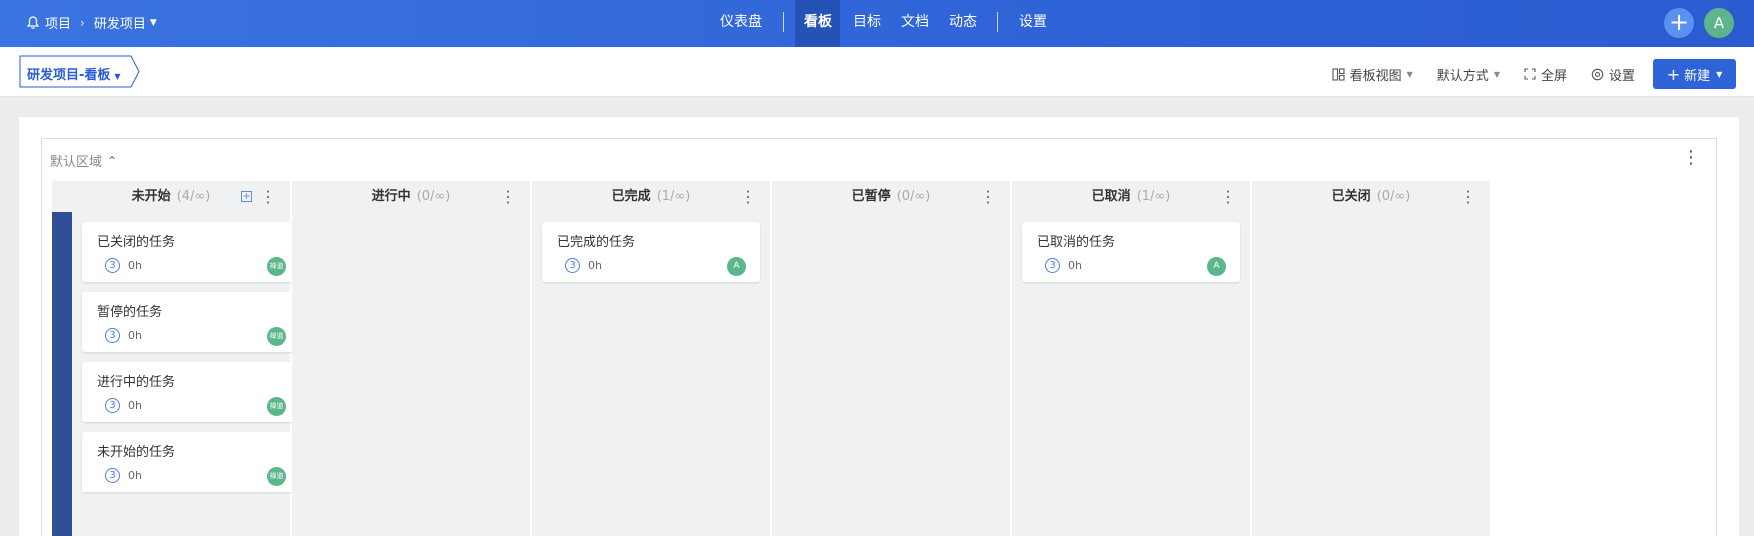  I want to click on board-toolbar: 研发项目-看板 ▼ 看板视图 ▼ 默认方式 ▼ 全屏 设置 + 新建 ▼, so click(877, 72).